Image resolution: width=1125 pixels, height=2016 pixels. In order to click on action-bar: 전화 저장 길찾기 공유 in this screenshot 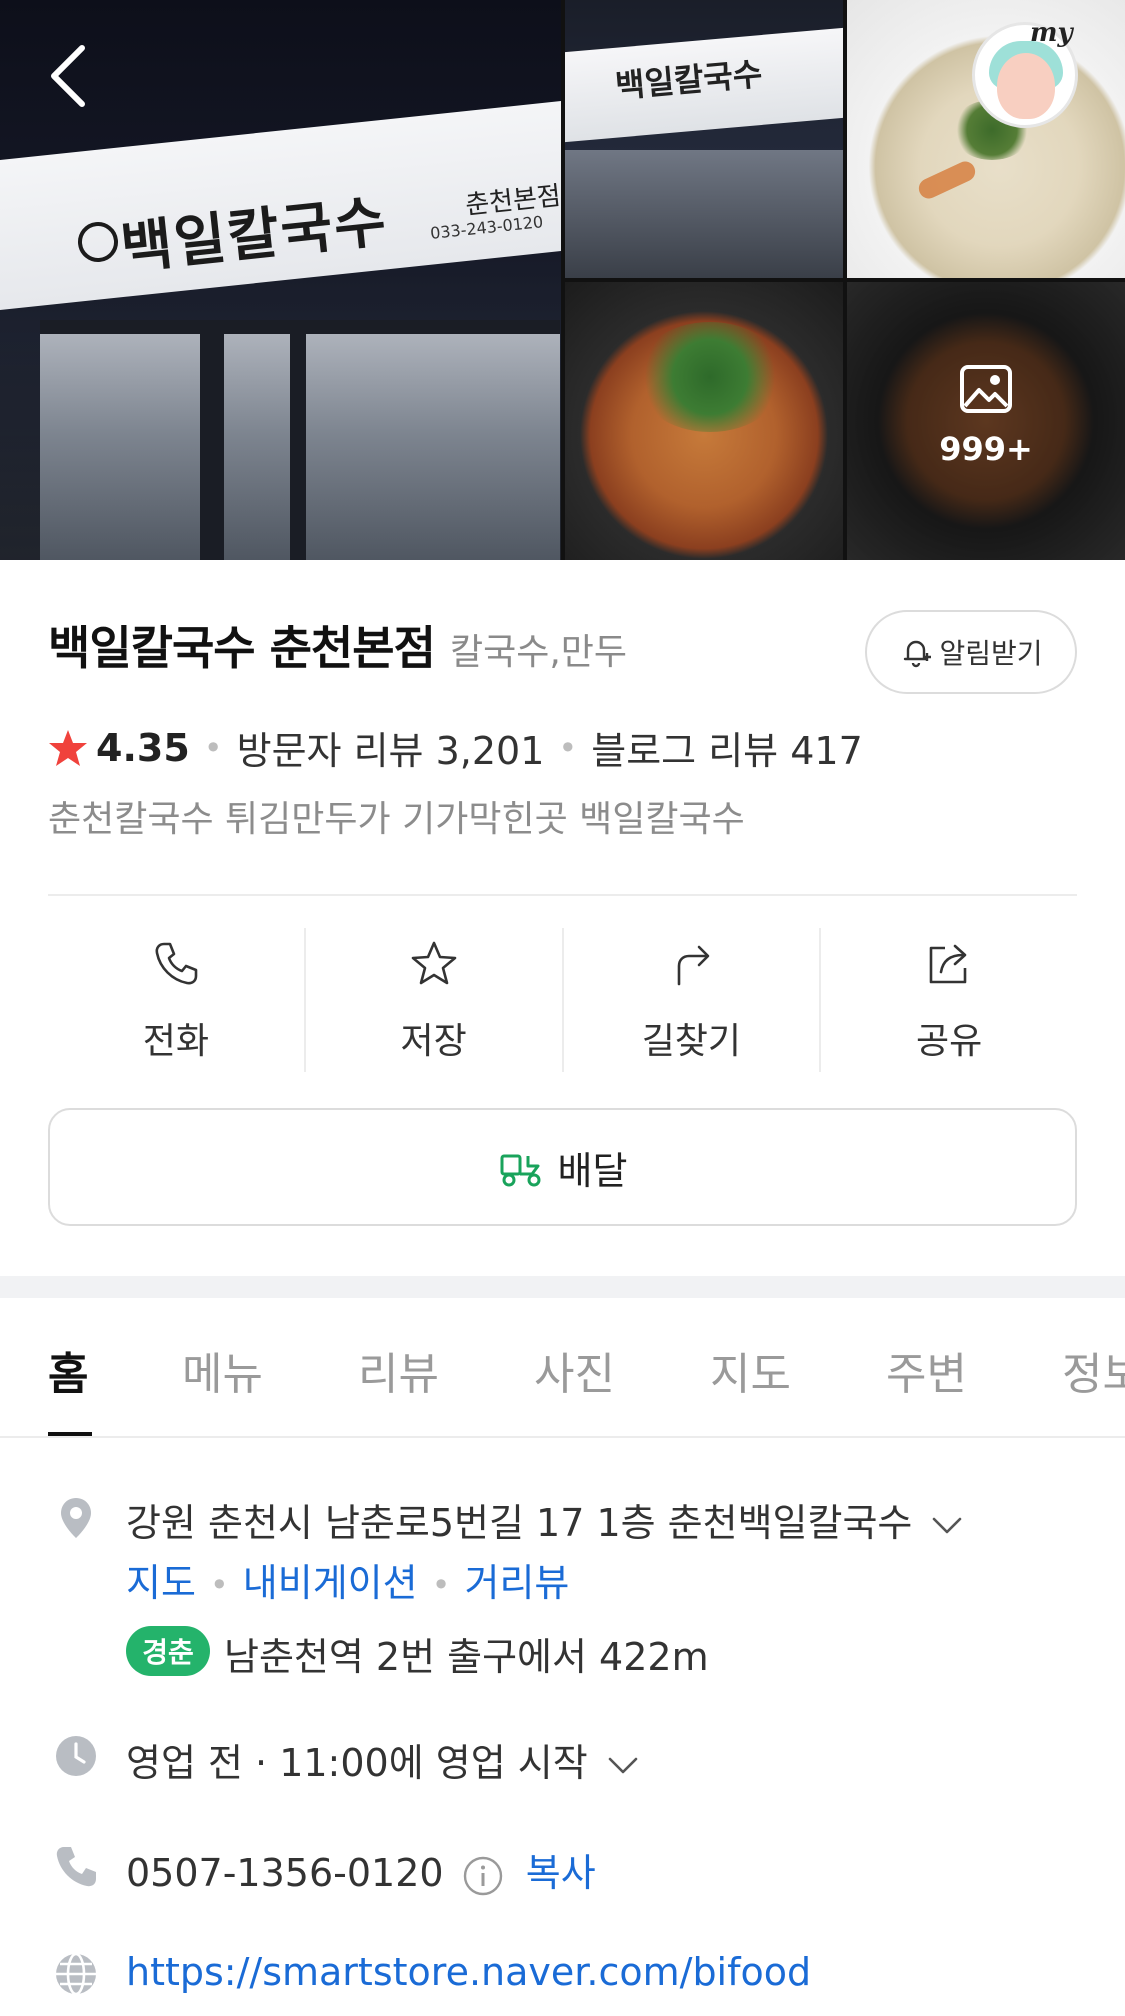, I will do `click(562, 1000)`.